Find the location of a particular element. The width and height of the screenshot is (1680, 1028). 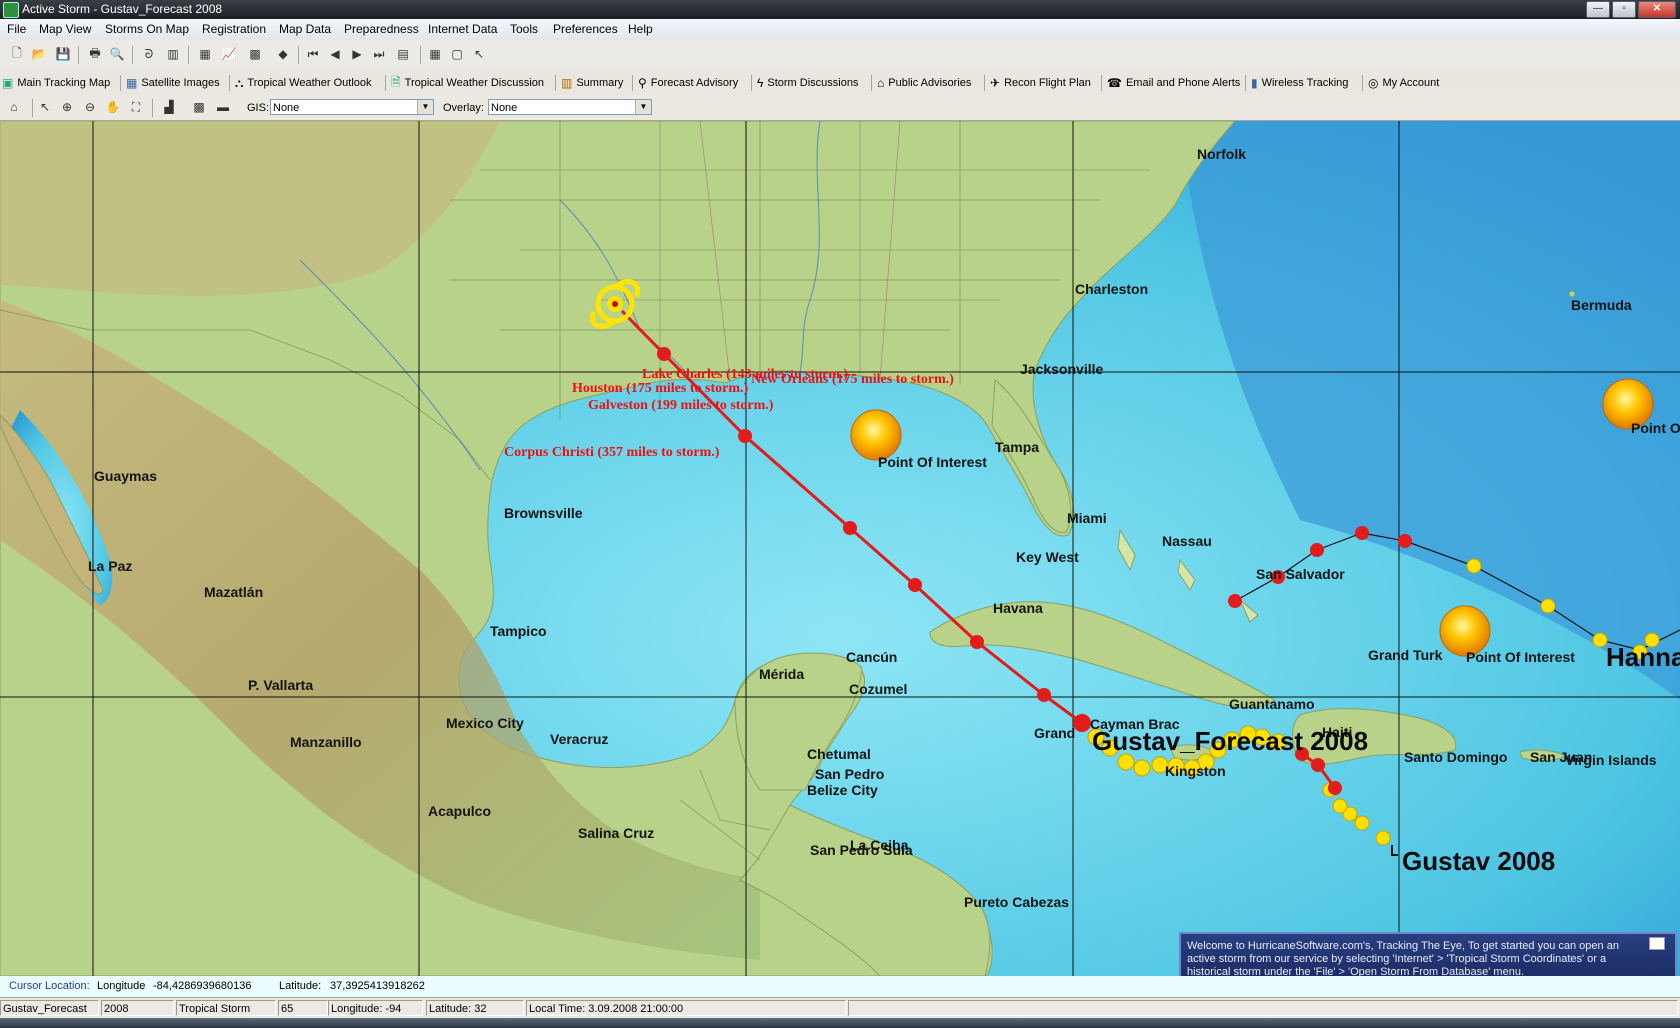

nav-storm-discussions: ϟ Storm Discussions is located at coordinates (807, 83).